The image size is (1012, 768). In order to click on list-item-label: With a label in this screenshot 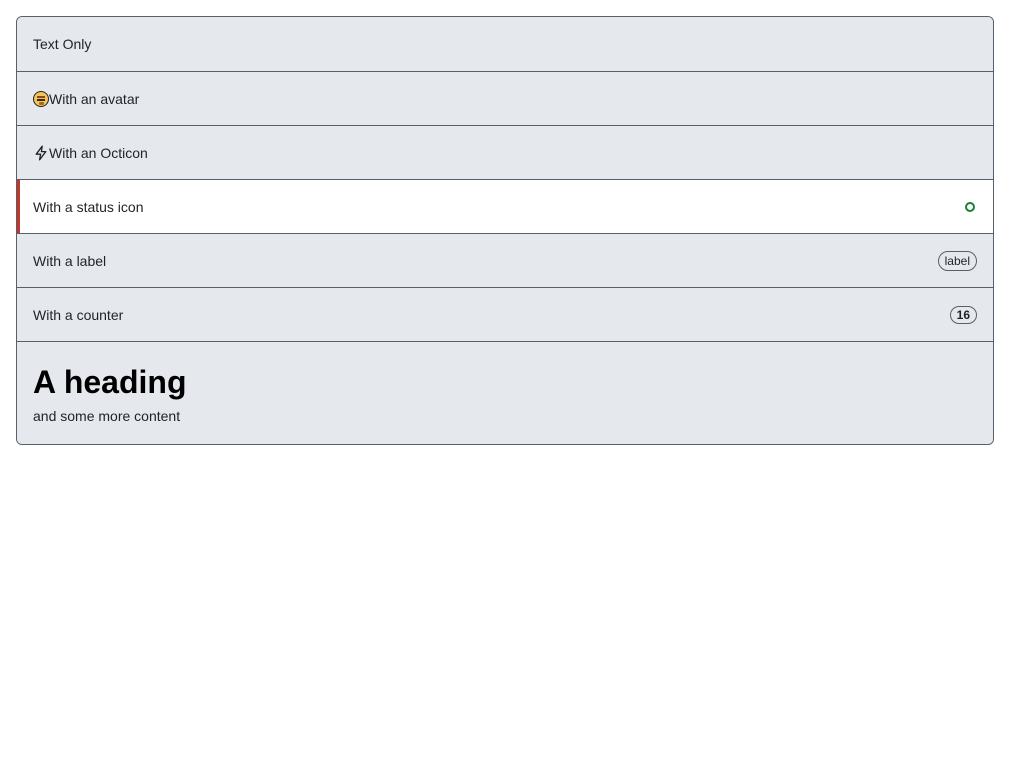, I will do `click(70, 260)`.